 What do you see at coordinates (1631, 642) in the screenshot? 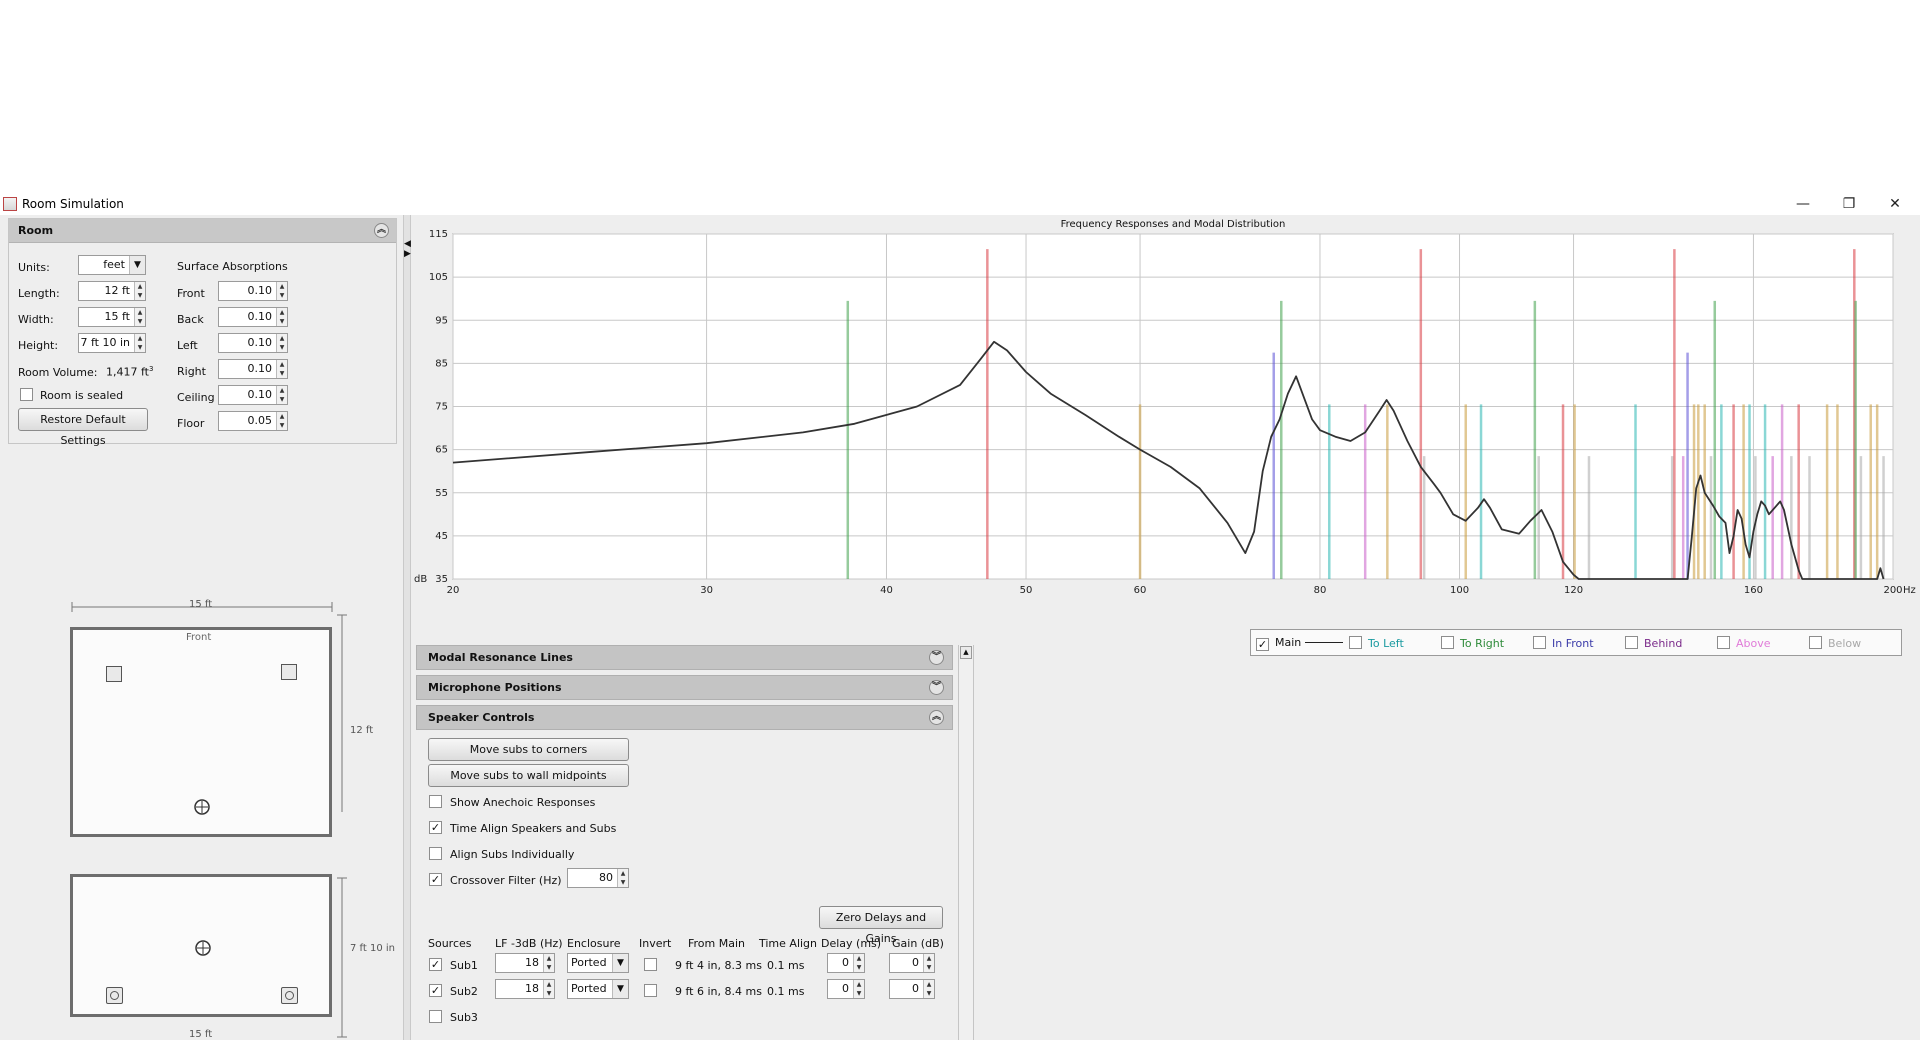
I see `legend-behind-checkbox` at bounding box center [1631, 642].